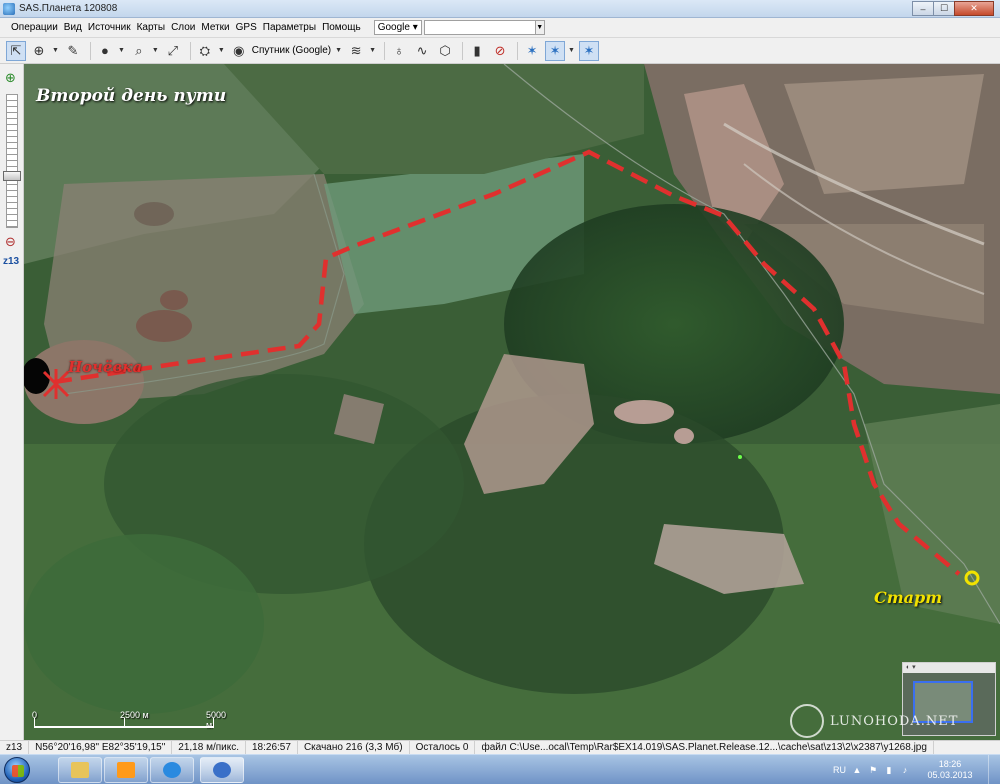 The image size is (1000, 784). Describe the element at coordinates (16, 50) in the screenshot. I see `cursor-icon: ⇱` at that location.